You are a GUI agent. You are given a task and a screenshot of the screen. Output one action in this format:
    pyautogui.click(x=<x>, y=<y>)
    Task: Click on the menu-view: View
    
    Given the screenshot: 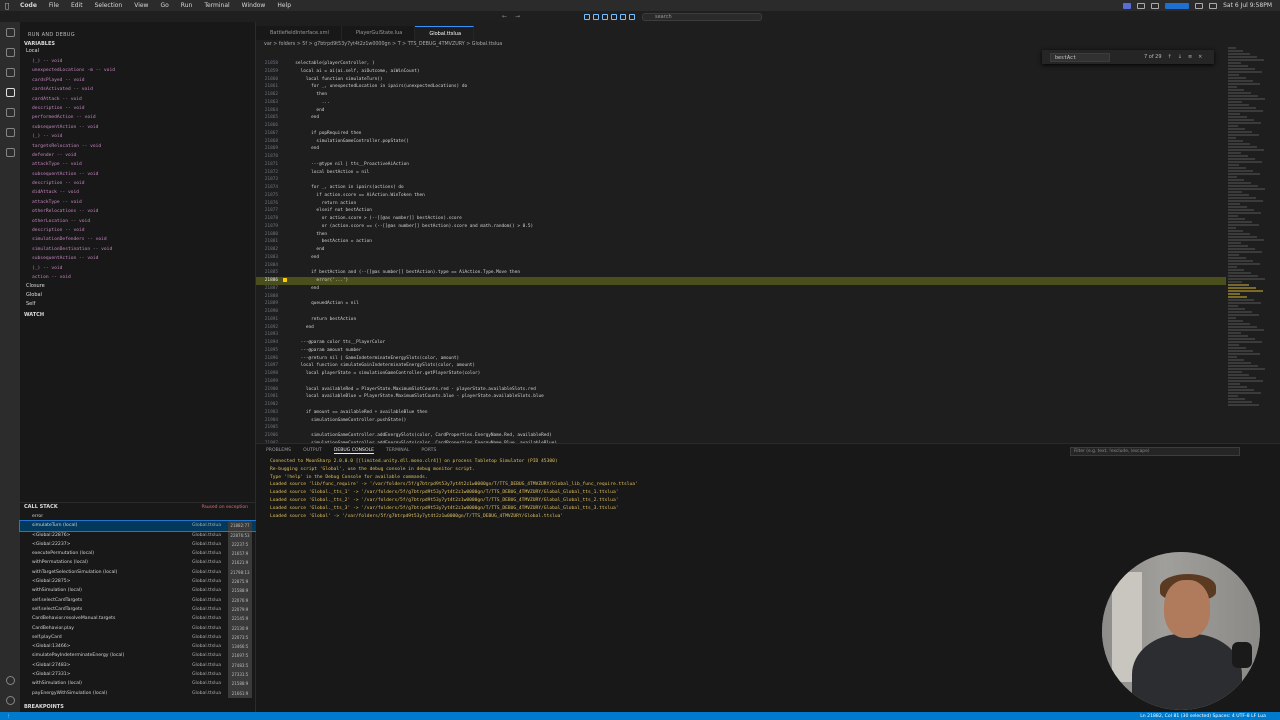 What is the action you would take?
    pyautogui.click(x=141, y=5)
    